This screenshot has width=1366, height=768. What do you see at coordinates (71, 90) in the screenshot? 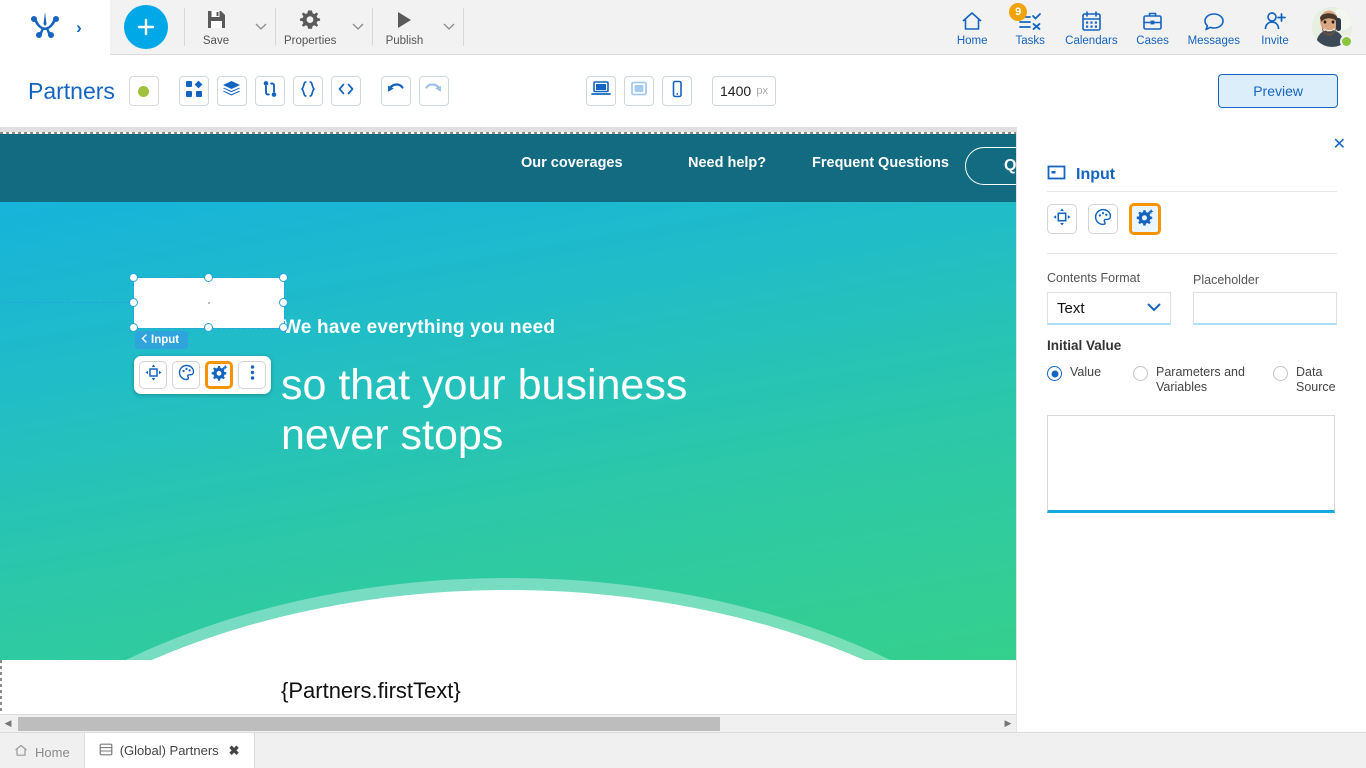
I see `page-title: Partners` at bounding box center [71, 90].